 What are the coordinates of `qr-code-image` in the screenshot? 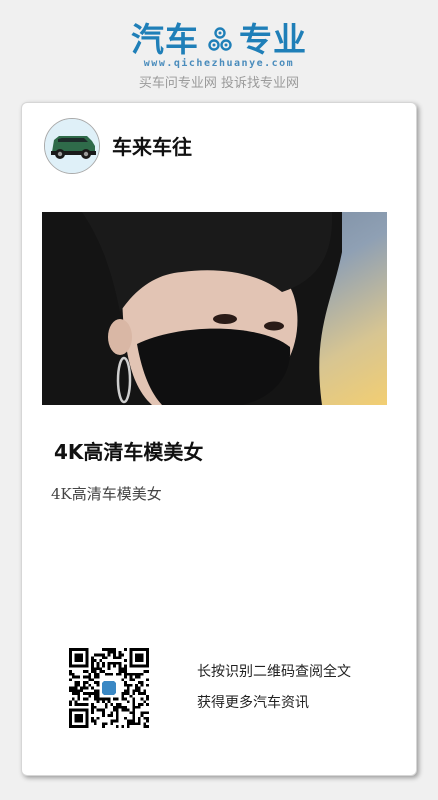 It's located at (109, 688).